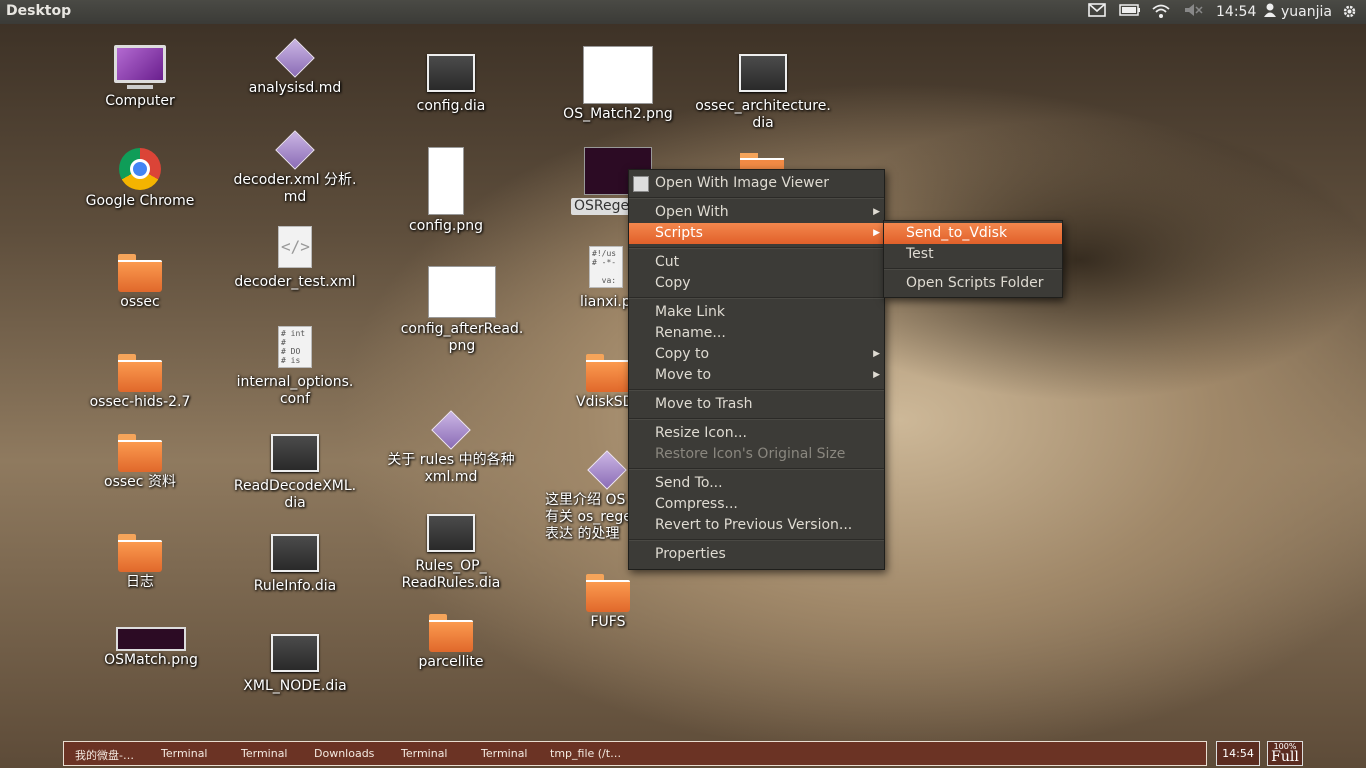  Describe the element at coordinates (641, 184) in the screenshot. I see `image-viewer-icon` at that location.